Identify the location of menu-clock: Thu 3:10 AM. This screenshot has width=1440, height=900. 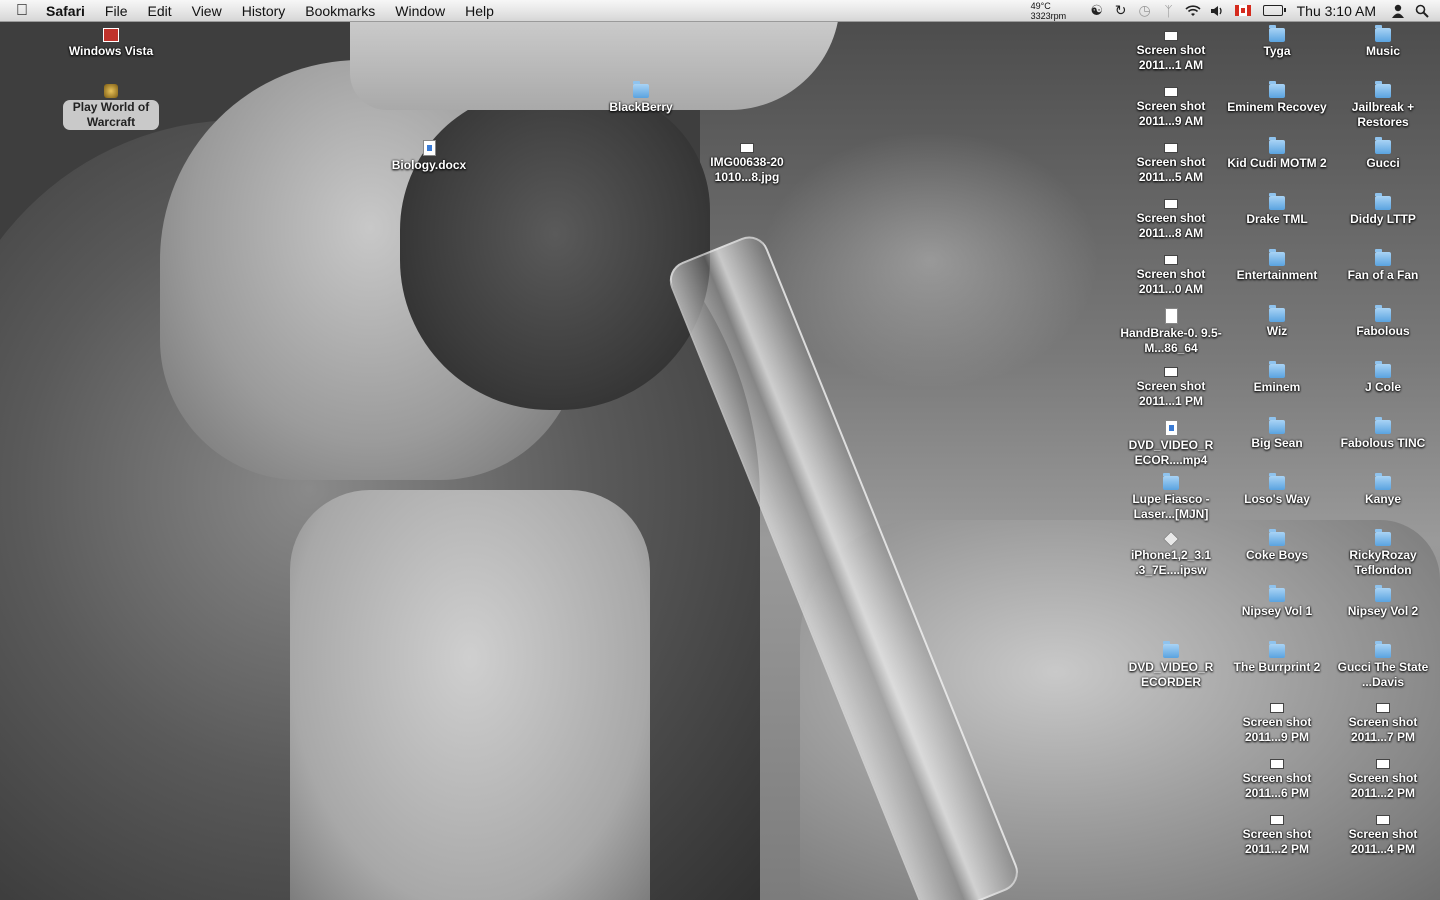
(1337, 11).